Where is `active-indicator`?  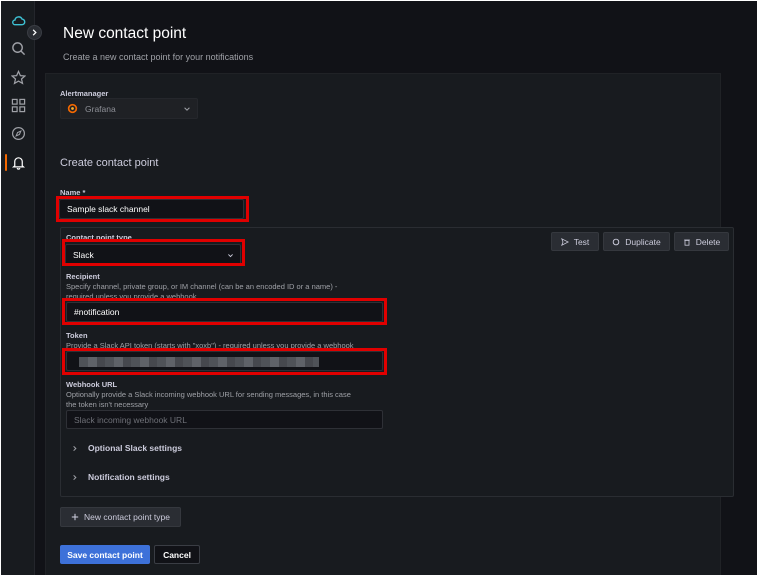
active-indicator is located at coordinates (6, 162).